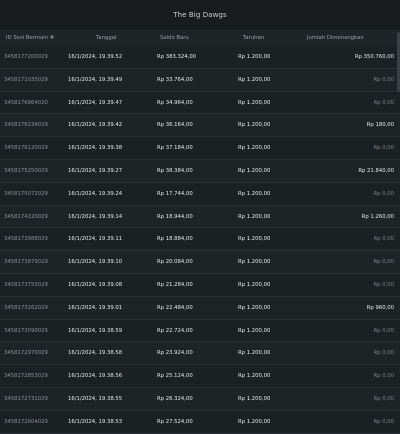 This screenshot has height=434, width=400. Describe the element at coordinates (95, 216) in the screenshot. I see `date-cell: 16/1/2024, 19.39.14` at that location.